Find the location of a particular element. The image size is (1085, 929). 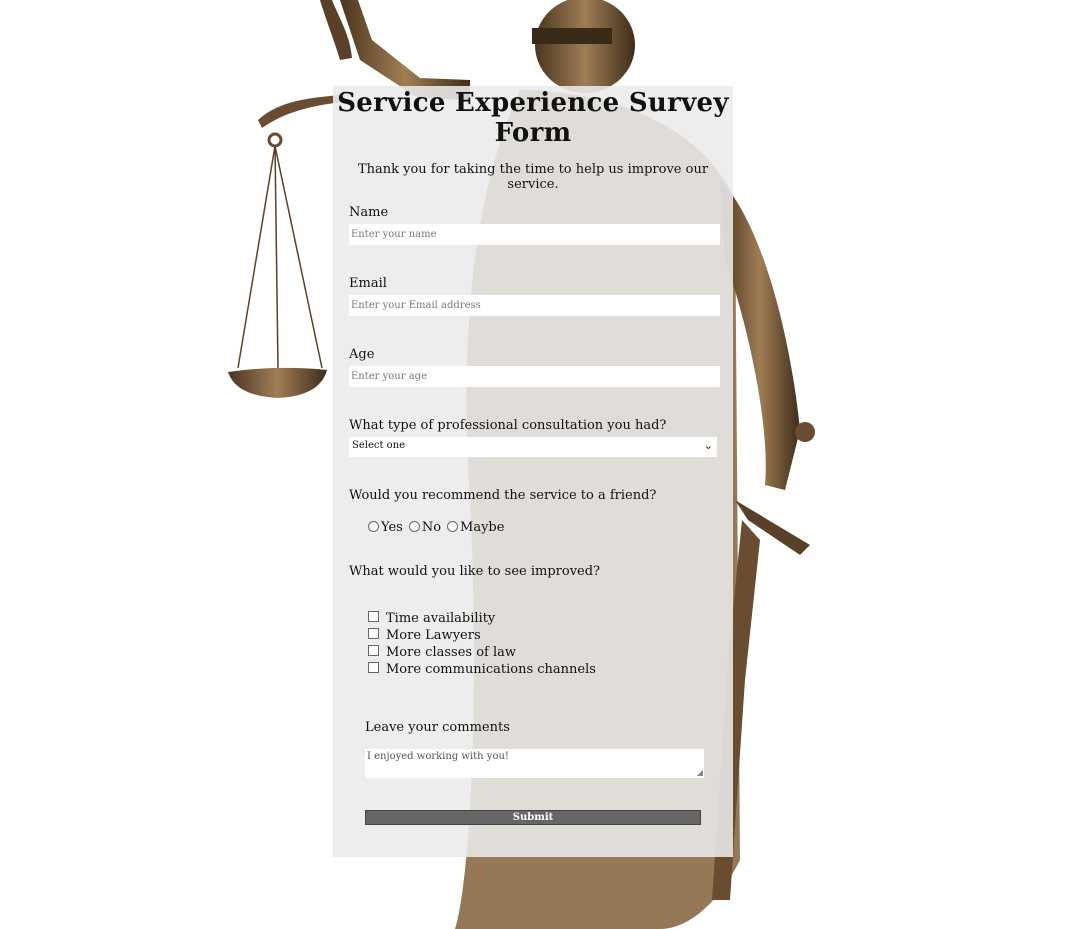

age-label: Age is located at coordinates (362, 354).